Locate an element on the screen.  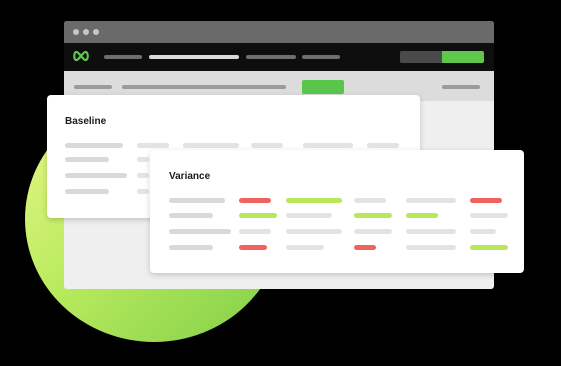
infinity-logo-icon is located at coordinates (81, 56).